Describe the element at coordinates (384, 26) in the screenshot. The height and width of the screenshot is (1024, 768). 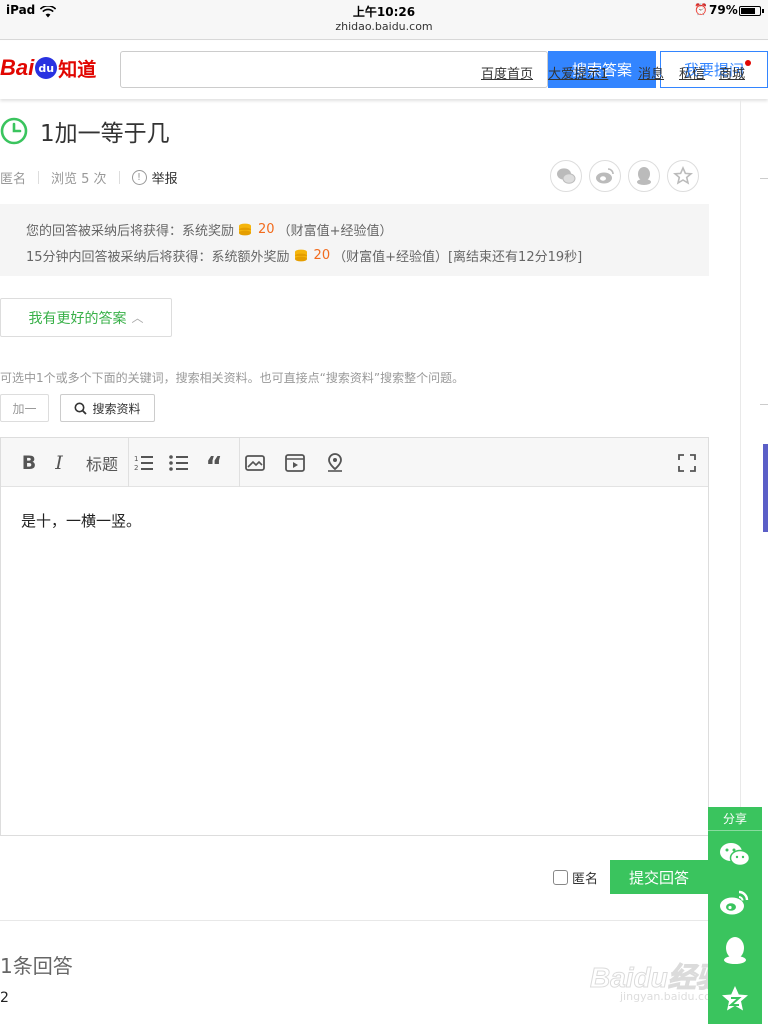
I see `url-bar: zhidao.baidu.com` at that location.